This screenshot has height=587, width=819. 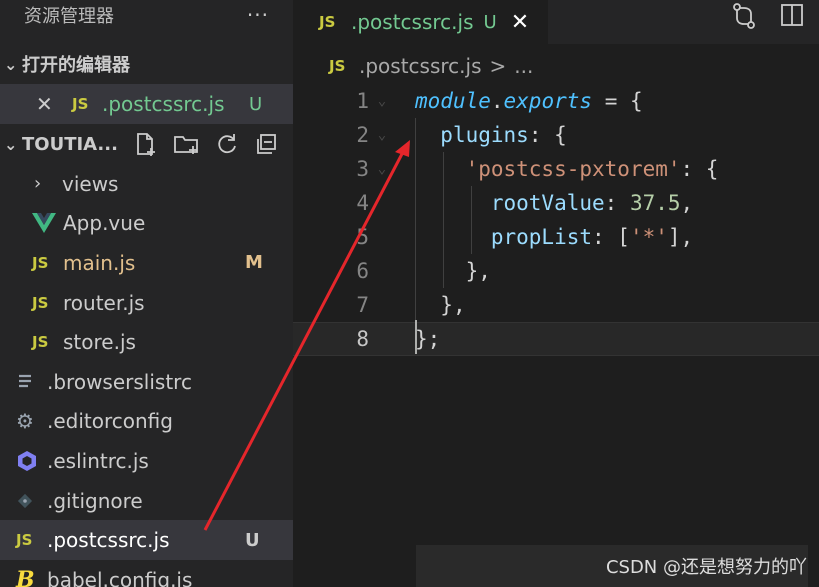 I want to click on tab-bar: JS .postcssrc.js U ✕, so click(x=556, y=22).